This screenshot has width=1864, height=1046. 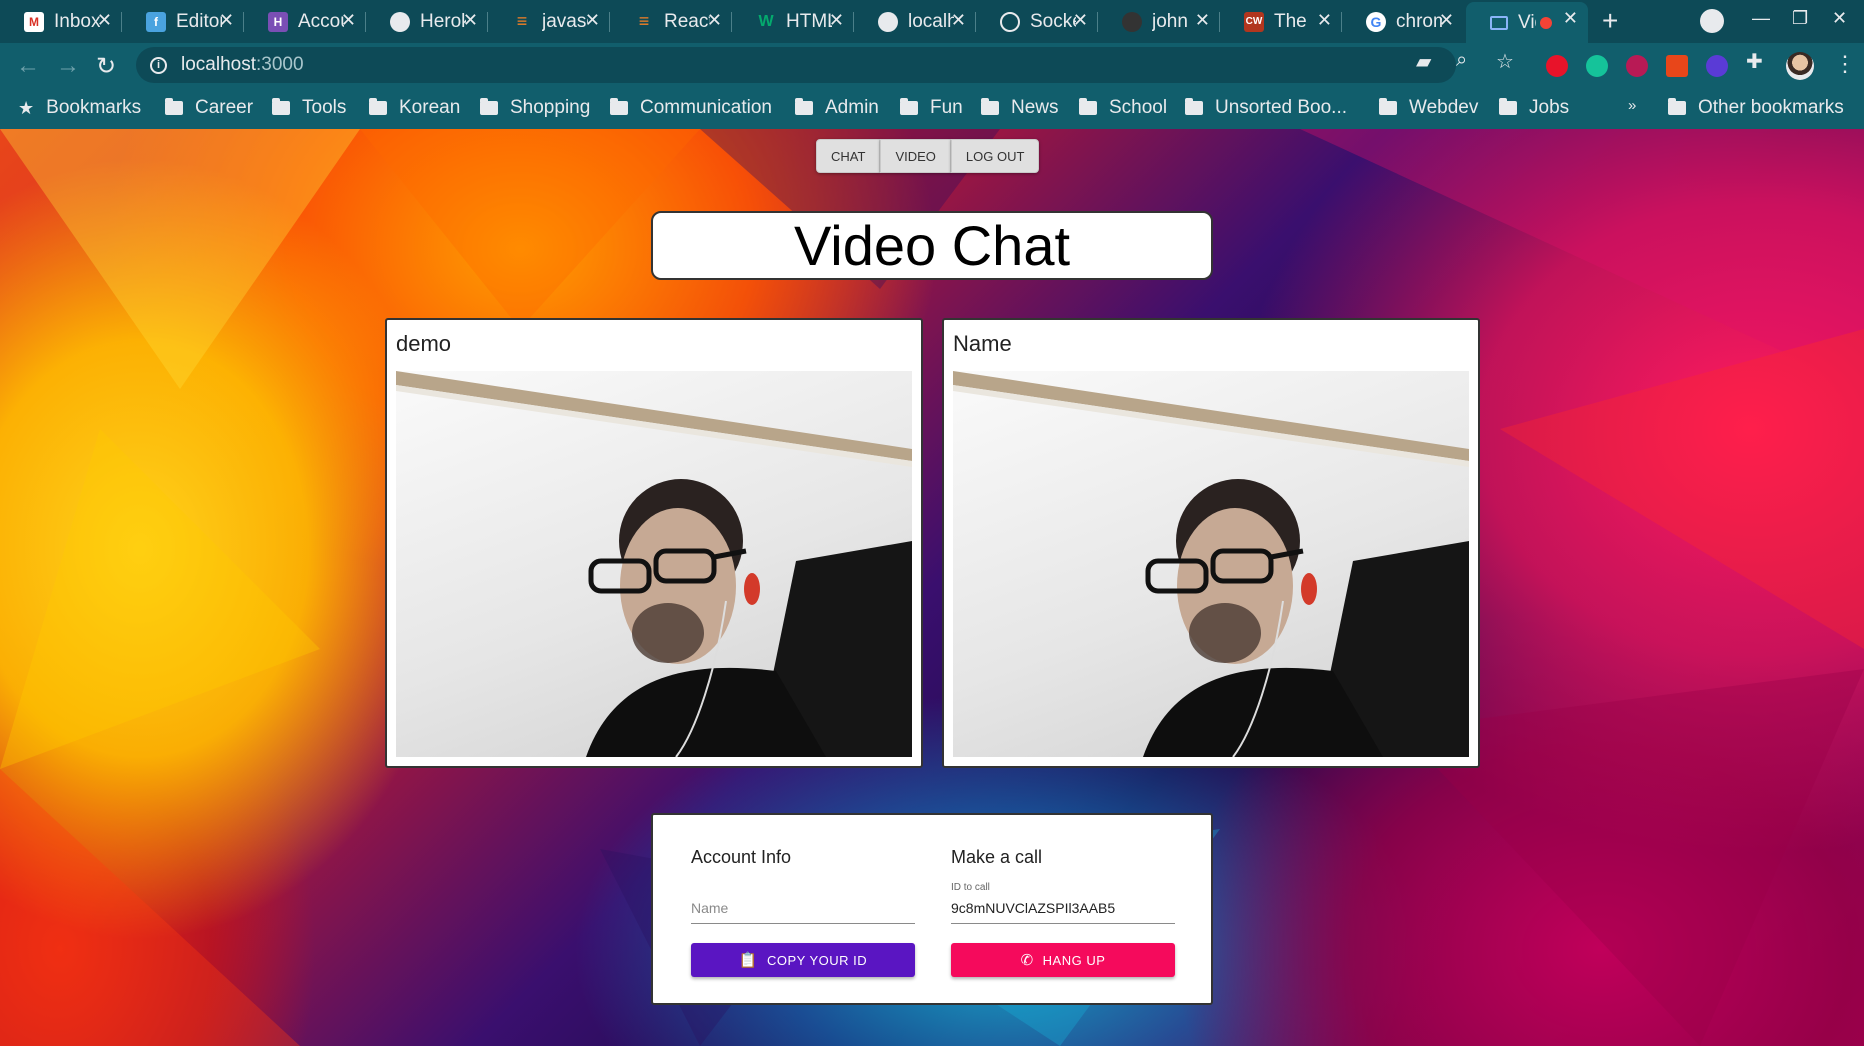 I want to click on back-icon: ←, so click(x=28, y=66).